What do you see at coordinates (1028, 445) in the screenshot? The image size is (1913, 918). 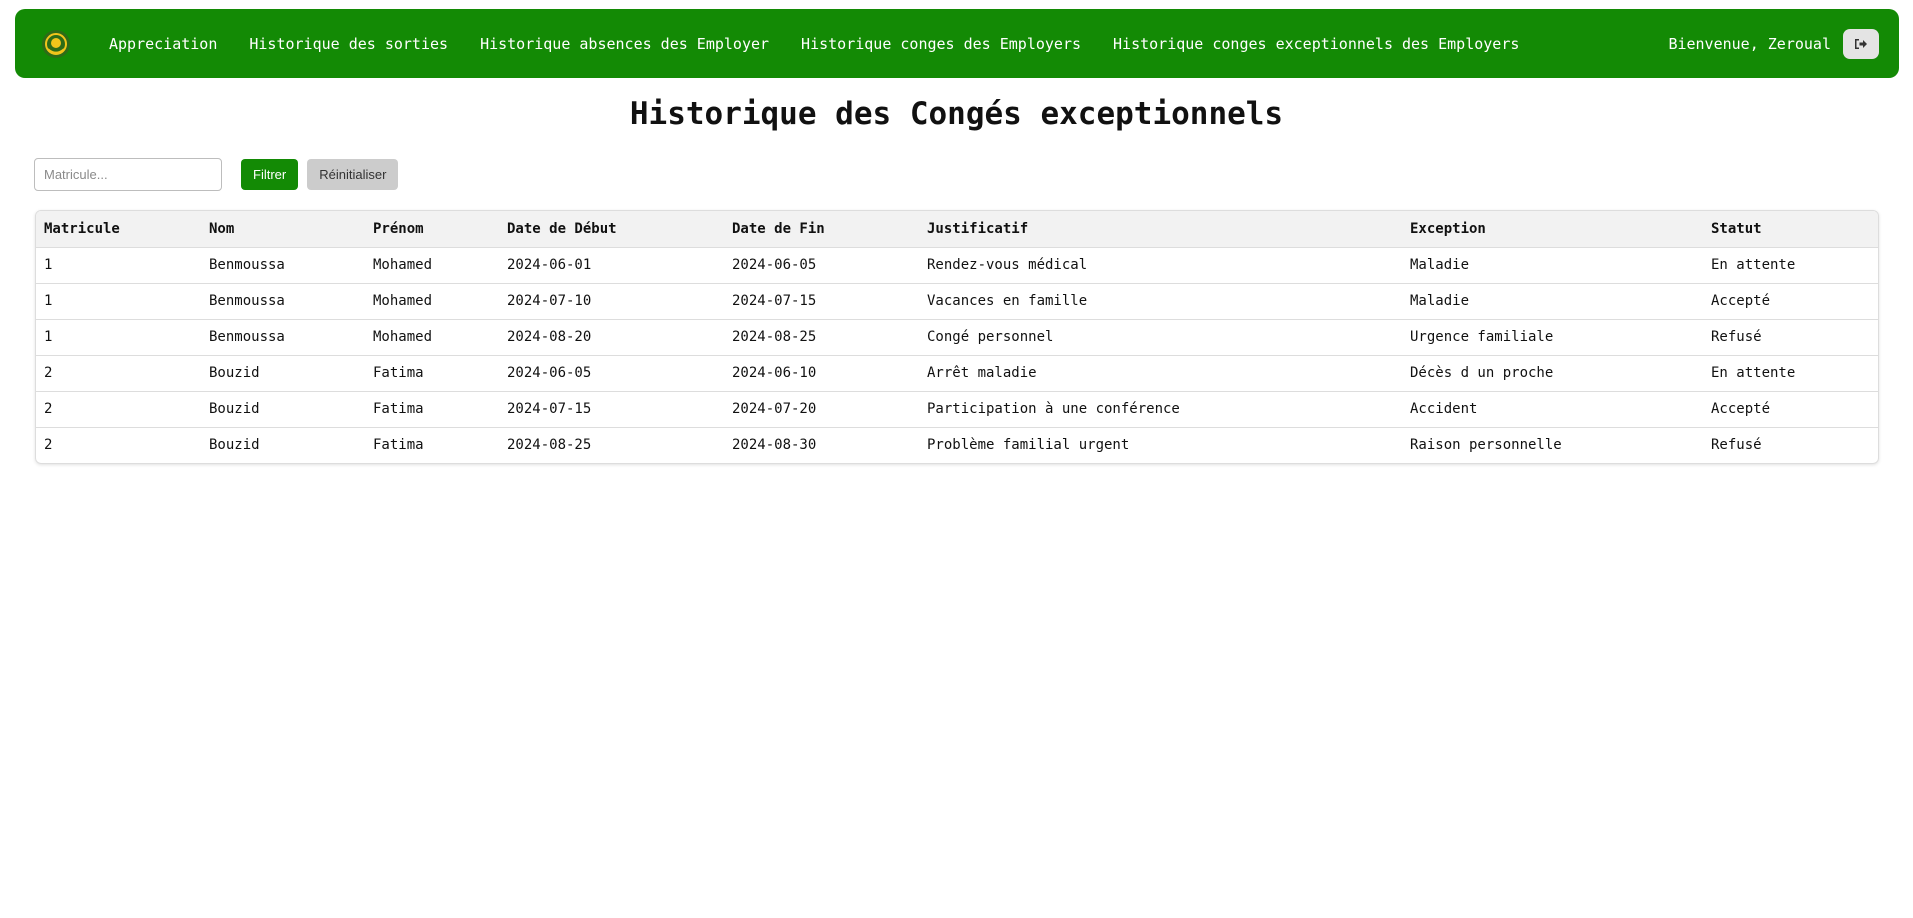 I see `cell-justificatif: Problème familial urgent` at bounding box center [1028, 445].